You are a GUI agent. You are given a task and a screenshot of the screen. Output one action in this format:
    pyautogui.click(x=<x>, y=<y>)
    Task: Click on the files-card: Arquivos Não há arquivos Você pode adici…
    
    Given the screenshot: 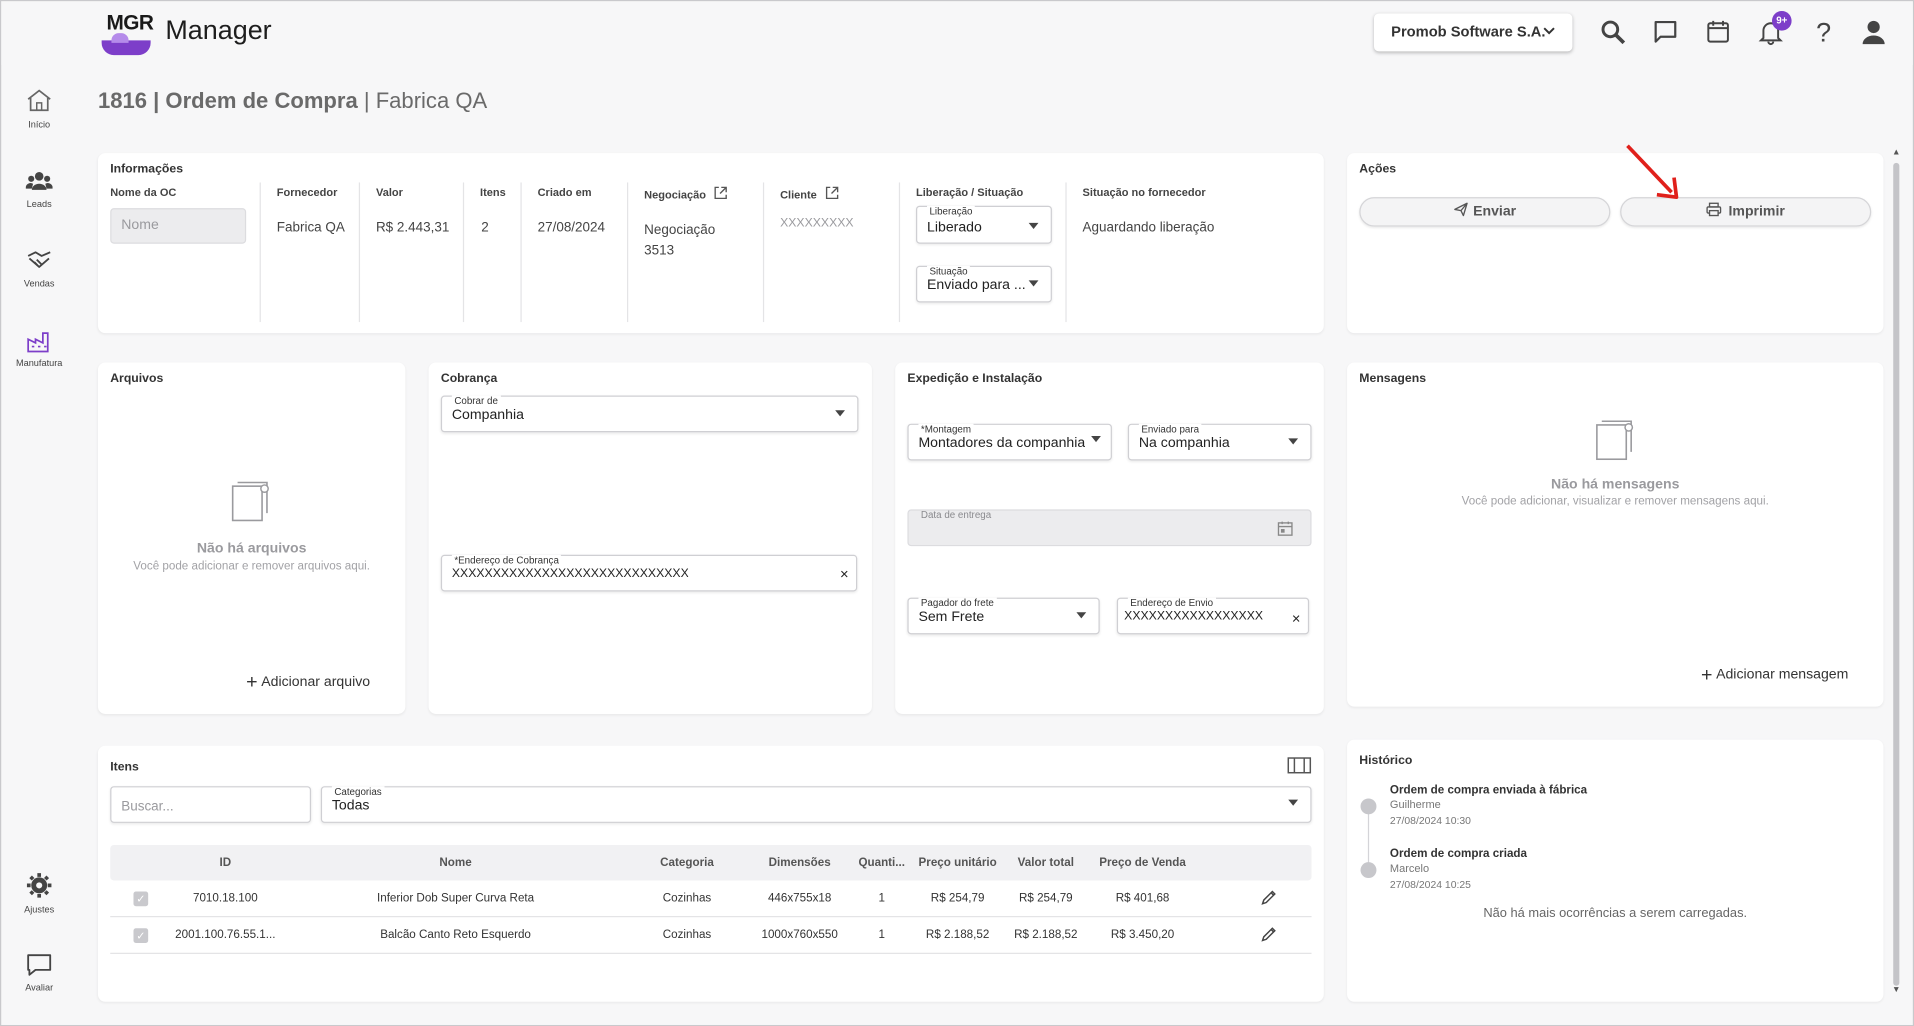 What is the action you would take?
    pyautogui.click(x=251, y=538)
    